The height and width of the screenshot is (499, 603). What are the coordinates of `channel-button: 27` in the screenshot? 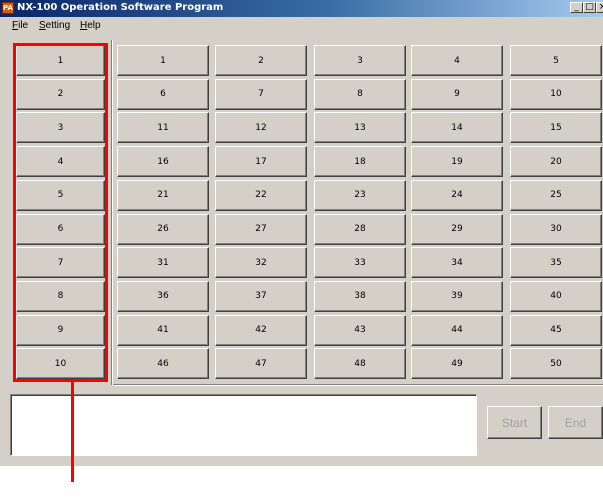 It's located at (261, 229).